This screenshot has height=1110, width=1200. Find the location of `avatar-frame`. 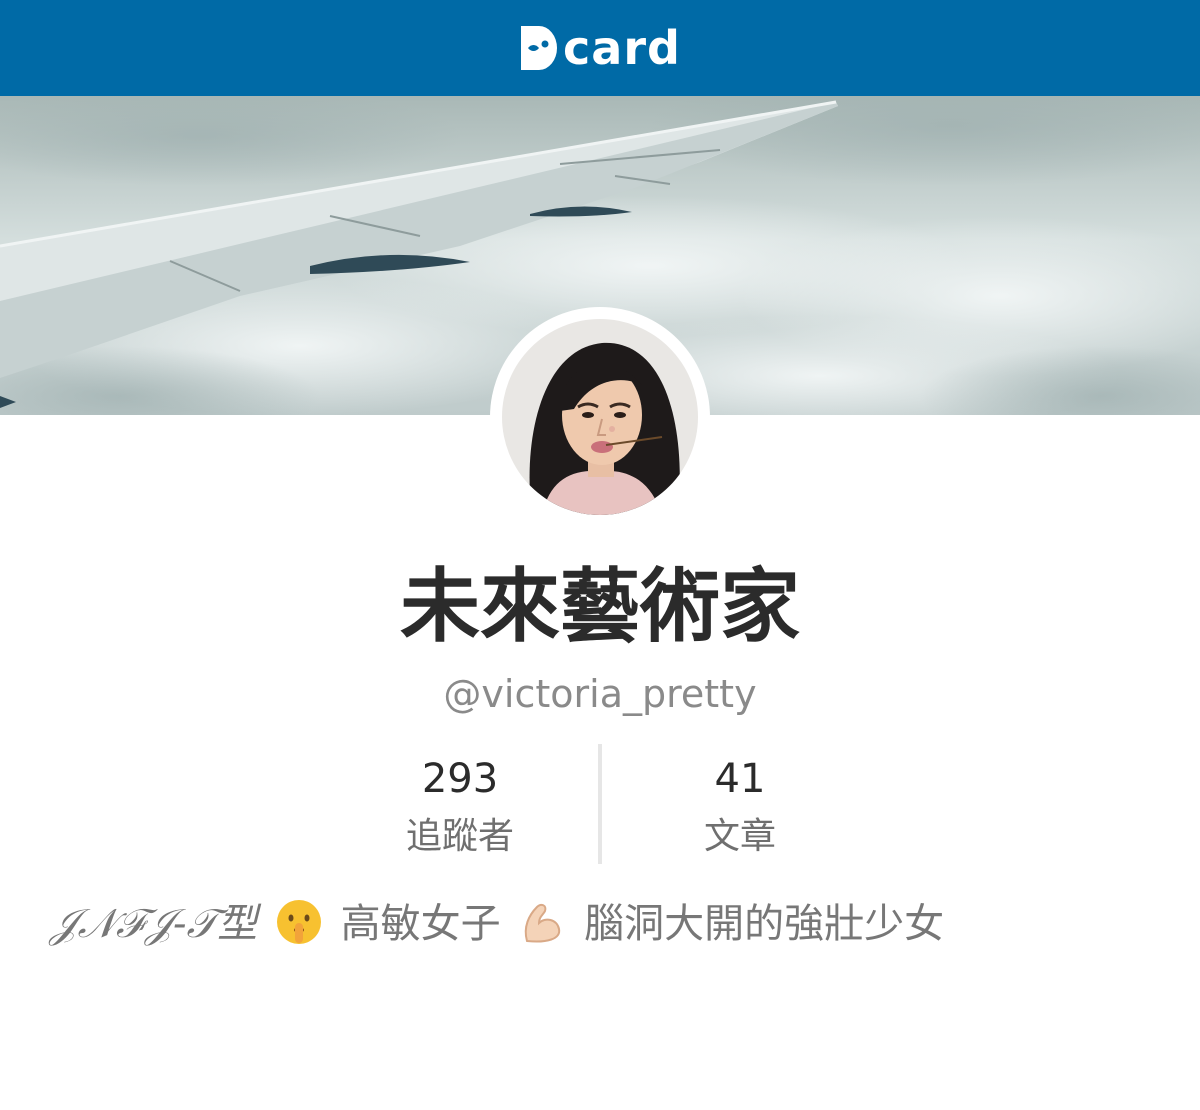

avatar-frame is located at coordinates (600, 417).